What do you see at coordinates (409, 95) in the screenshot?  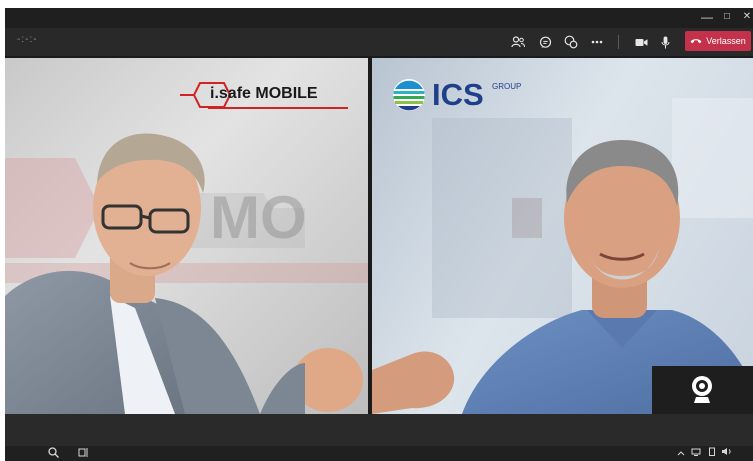 I see `ics-globe-mark` at bounding box center [409, 95].